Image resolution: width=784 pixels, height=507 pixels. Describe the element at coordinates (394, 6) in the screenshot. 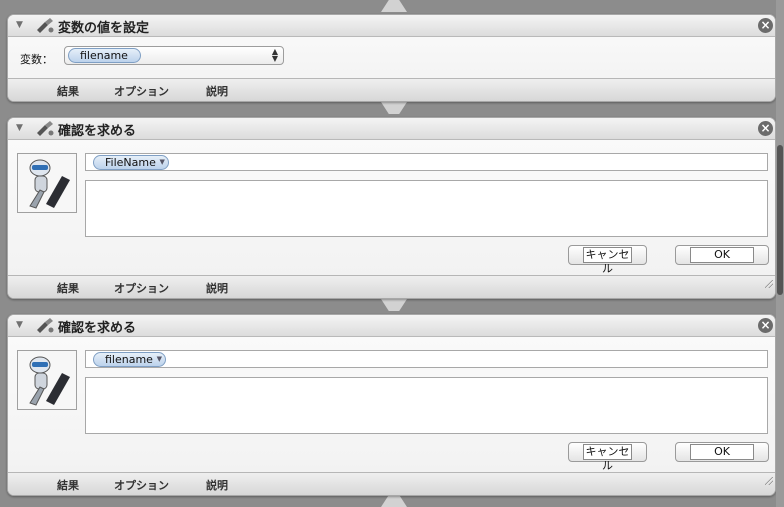

I see `top-connector` at that location.